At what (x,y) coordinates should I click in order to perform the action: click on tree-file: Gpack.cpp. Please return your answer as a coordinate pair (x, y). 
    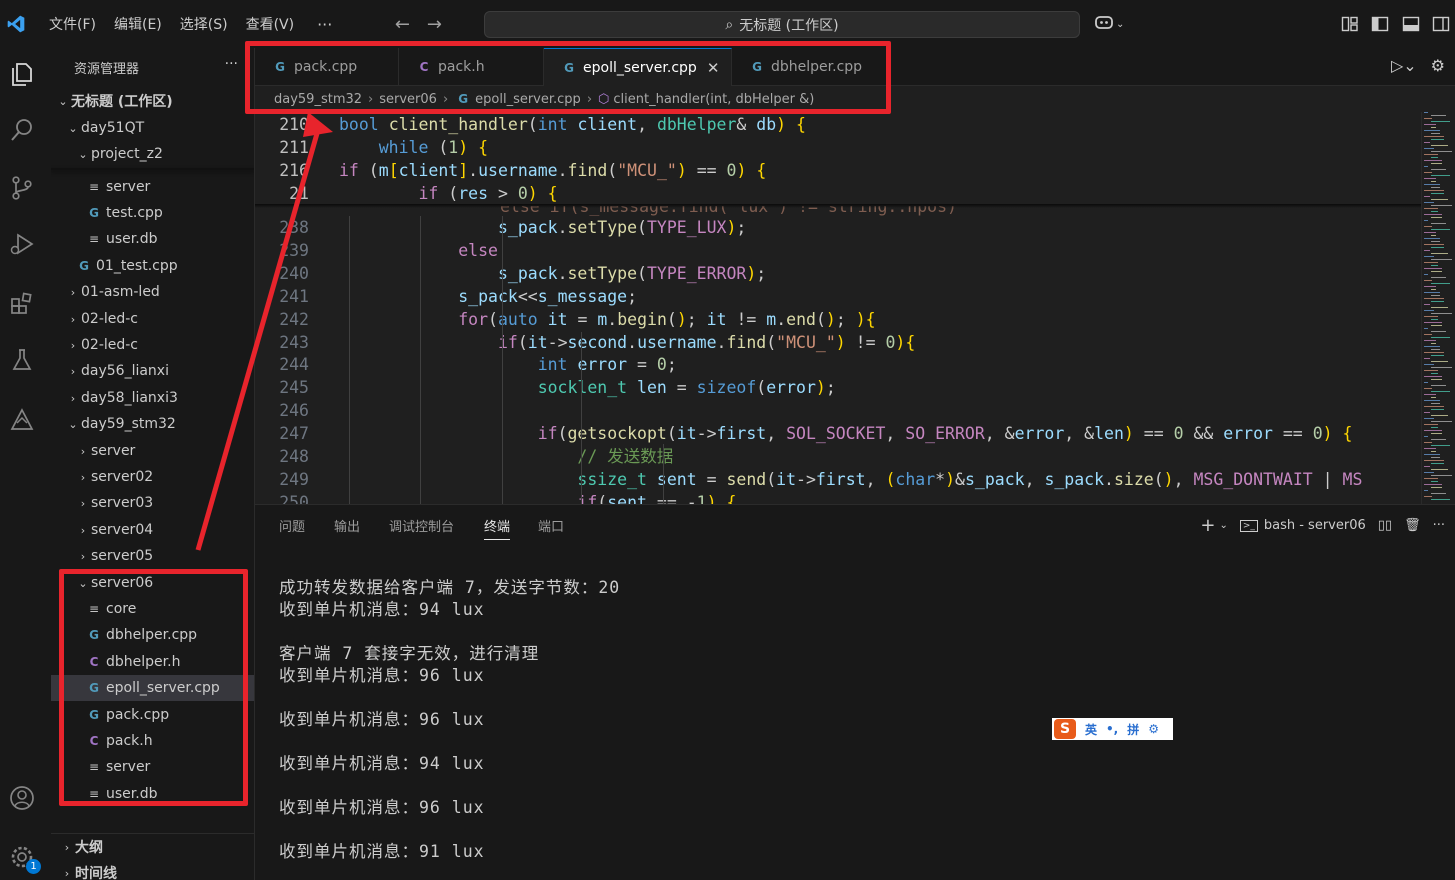
    Looking at the image, I should click on (152, 715).